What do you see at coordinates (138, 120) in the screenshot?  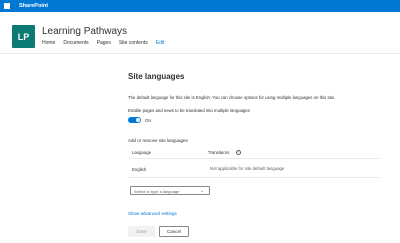 I see `toggle-knob` at bounding box center [138, 120].